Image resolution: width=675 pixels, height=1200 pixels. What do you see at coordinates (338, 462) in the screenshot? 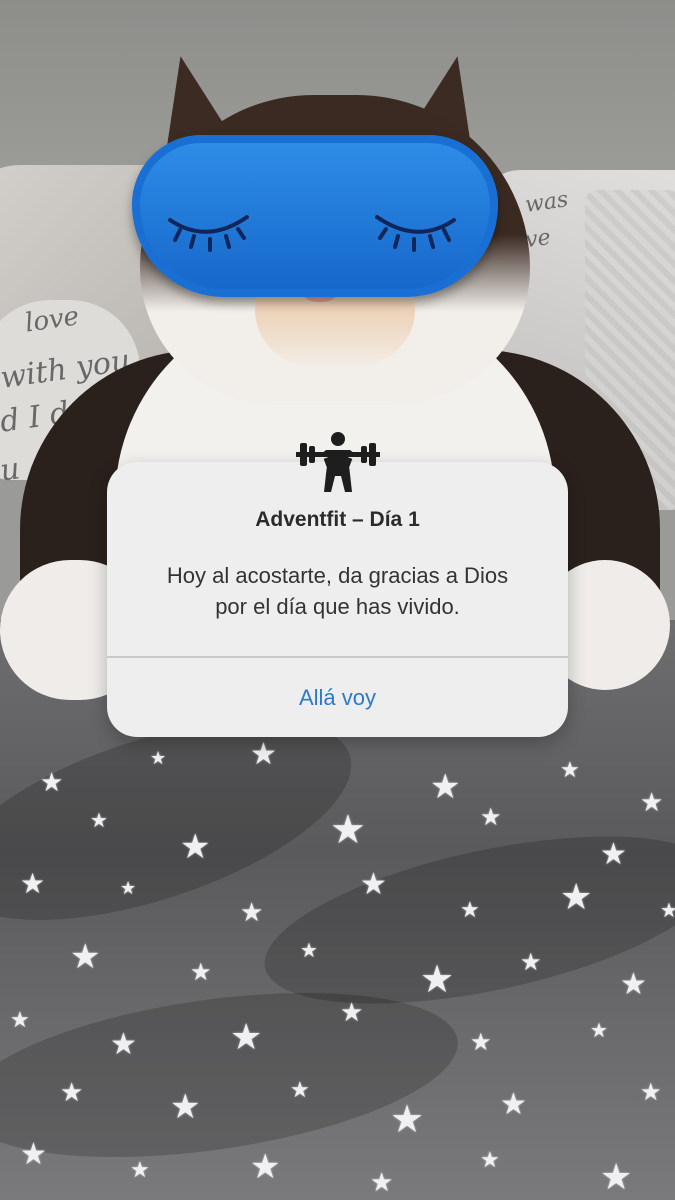
I see `weightlifter-icon` at bounding box center [338, 462].